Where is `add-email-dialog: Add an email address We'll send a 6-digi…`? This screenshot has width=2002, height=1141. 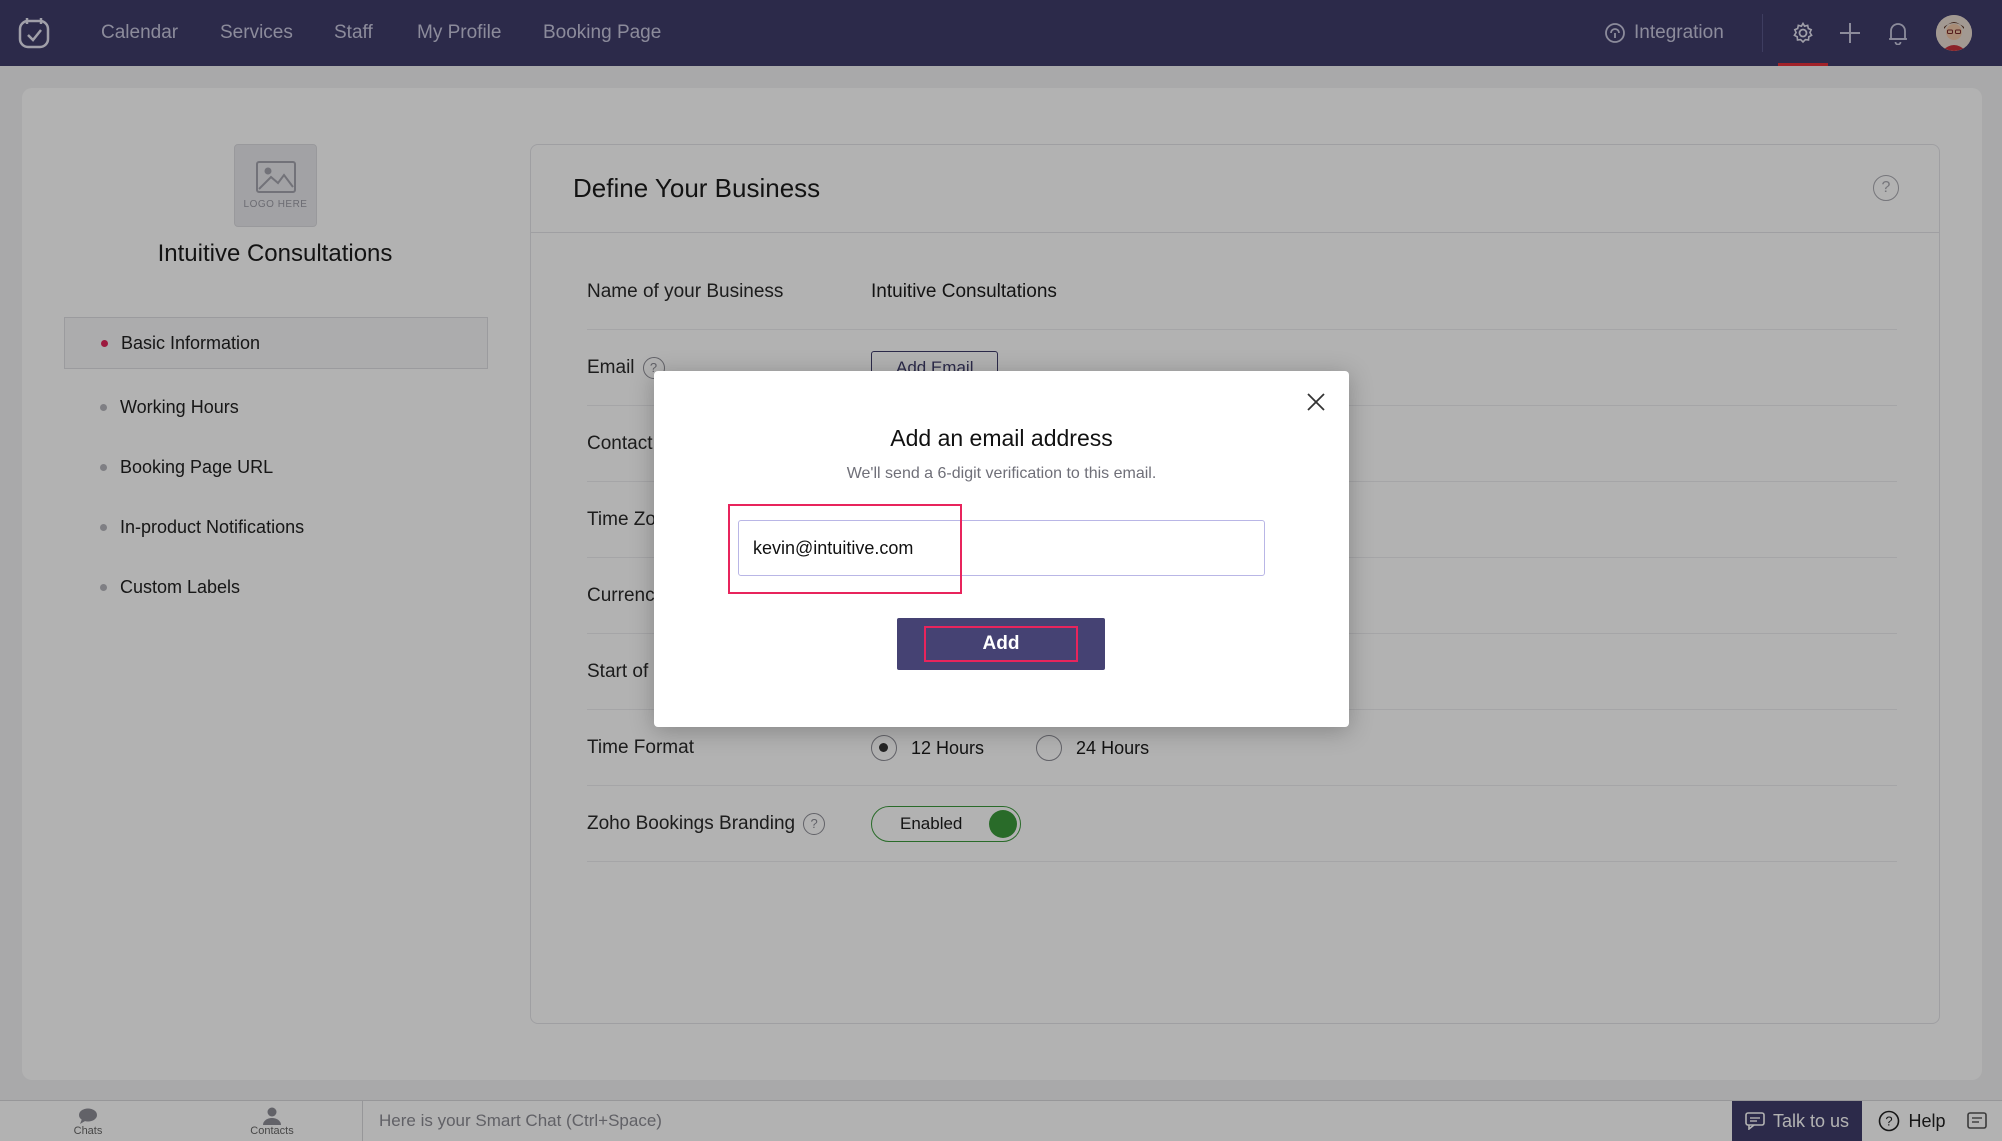 add-email-dialog: Add an email address We'll send a 6-digi… is located at coordinates (1001, 549).